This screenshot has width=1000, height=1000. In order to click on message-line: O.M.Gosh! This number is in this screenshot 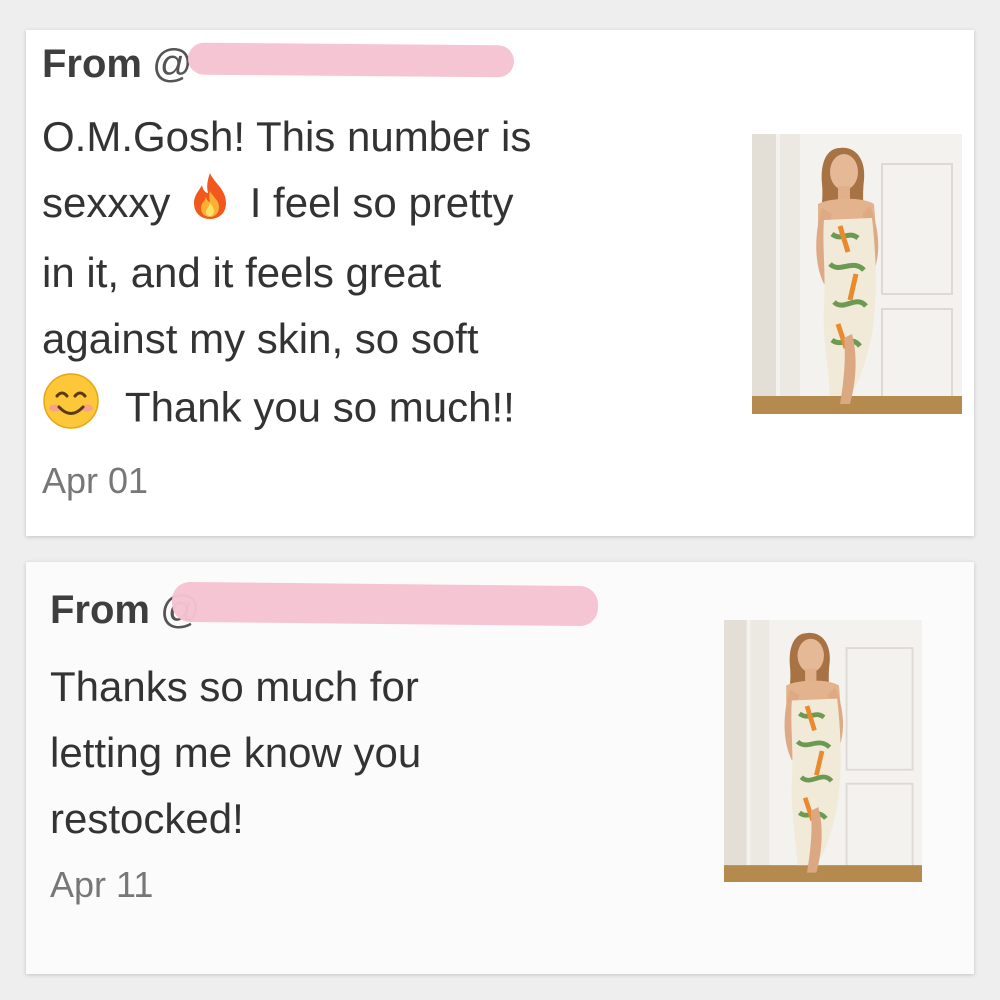, I will do `click(287, 136)`.